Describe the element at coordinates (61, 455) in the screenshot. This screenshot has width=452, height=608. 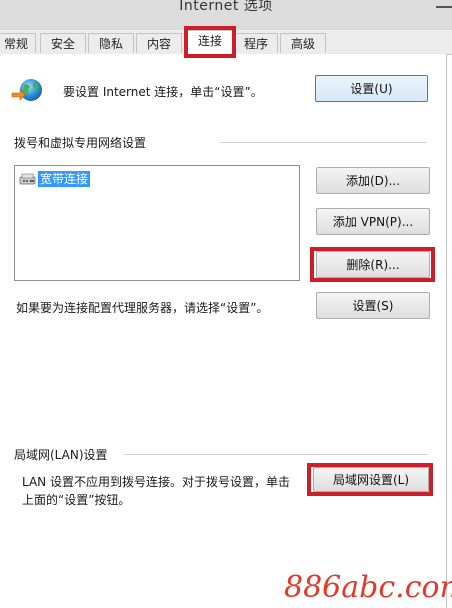
I see `lan-section-heading: 局域网(LAN)设置` at that location.